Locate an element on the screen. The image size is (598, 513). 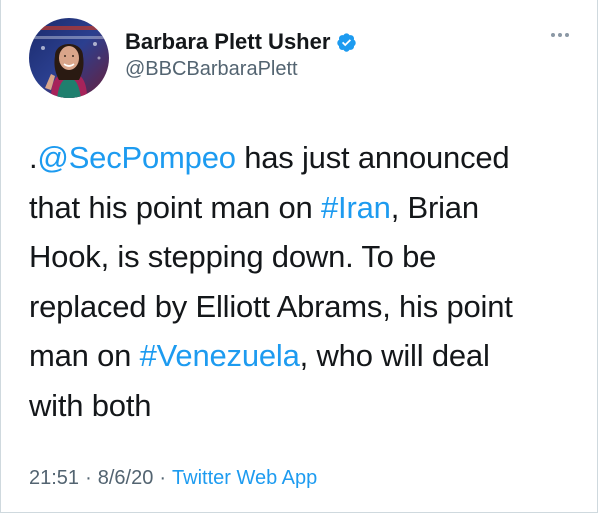
tweet-header: Barbara Plett Usher @BBCBarbaraPlett is located at coordinates (302, 58).